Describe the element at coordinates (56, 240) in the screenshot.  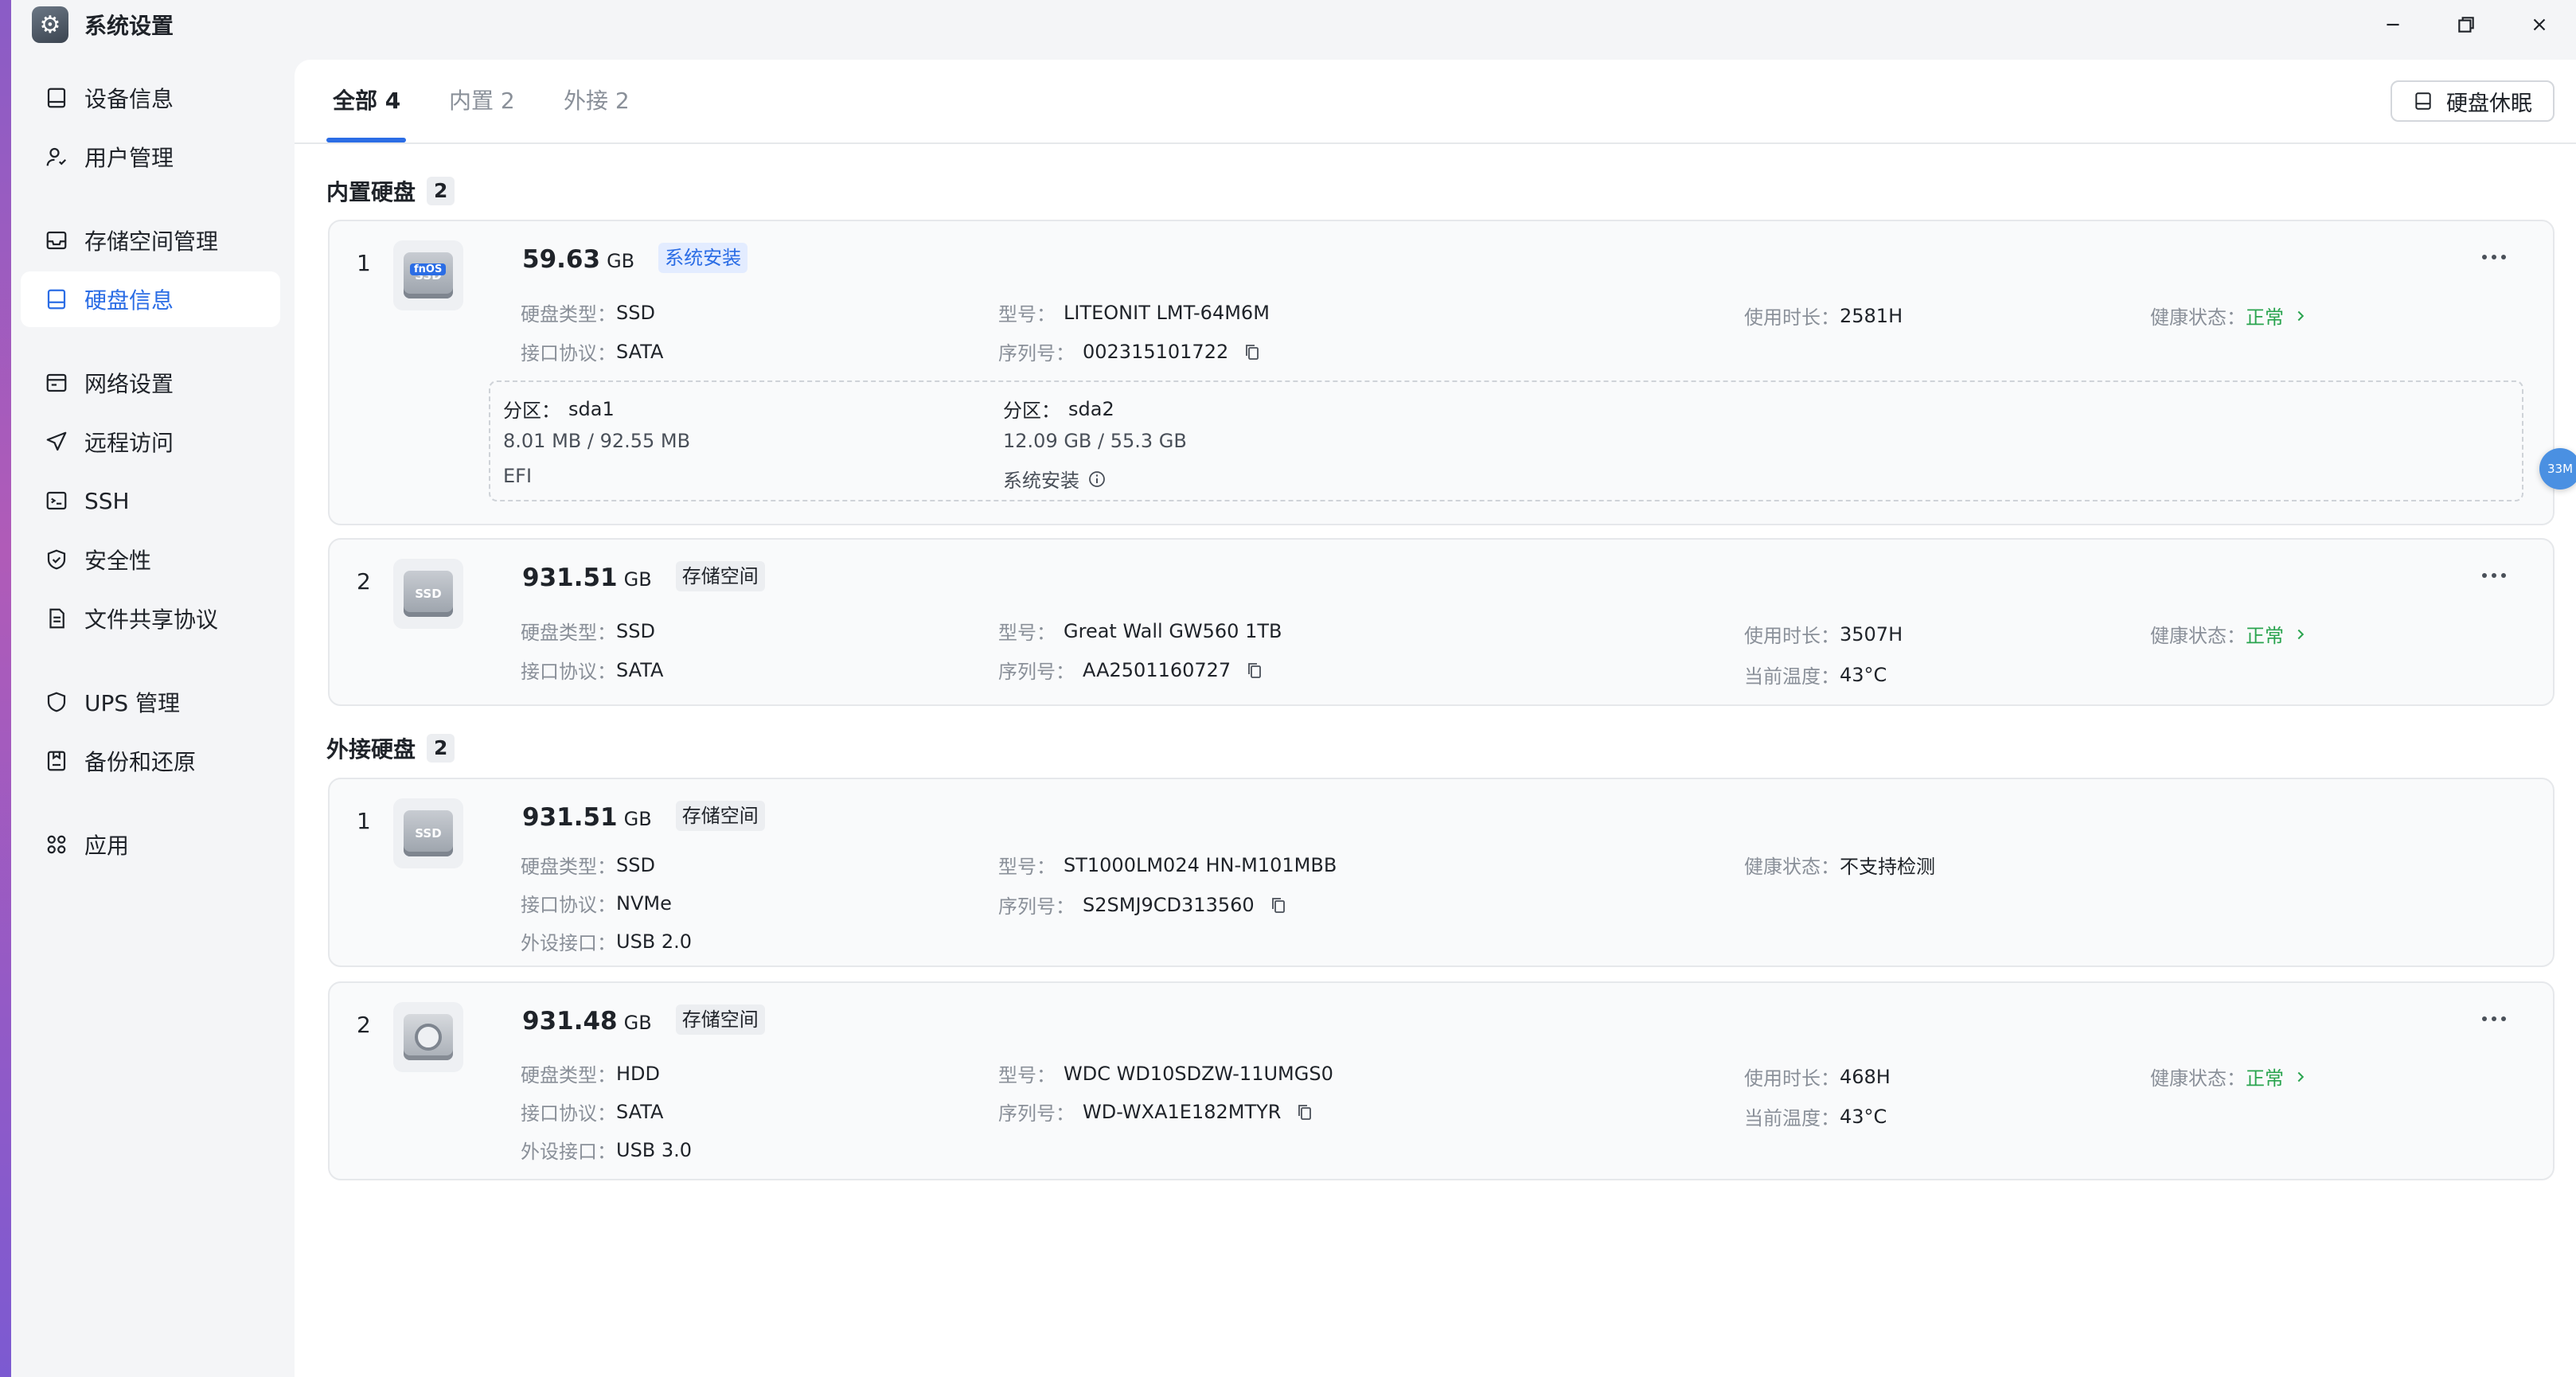
I see `storage-icon` at that location.